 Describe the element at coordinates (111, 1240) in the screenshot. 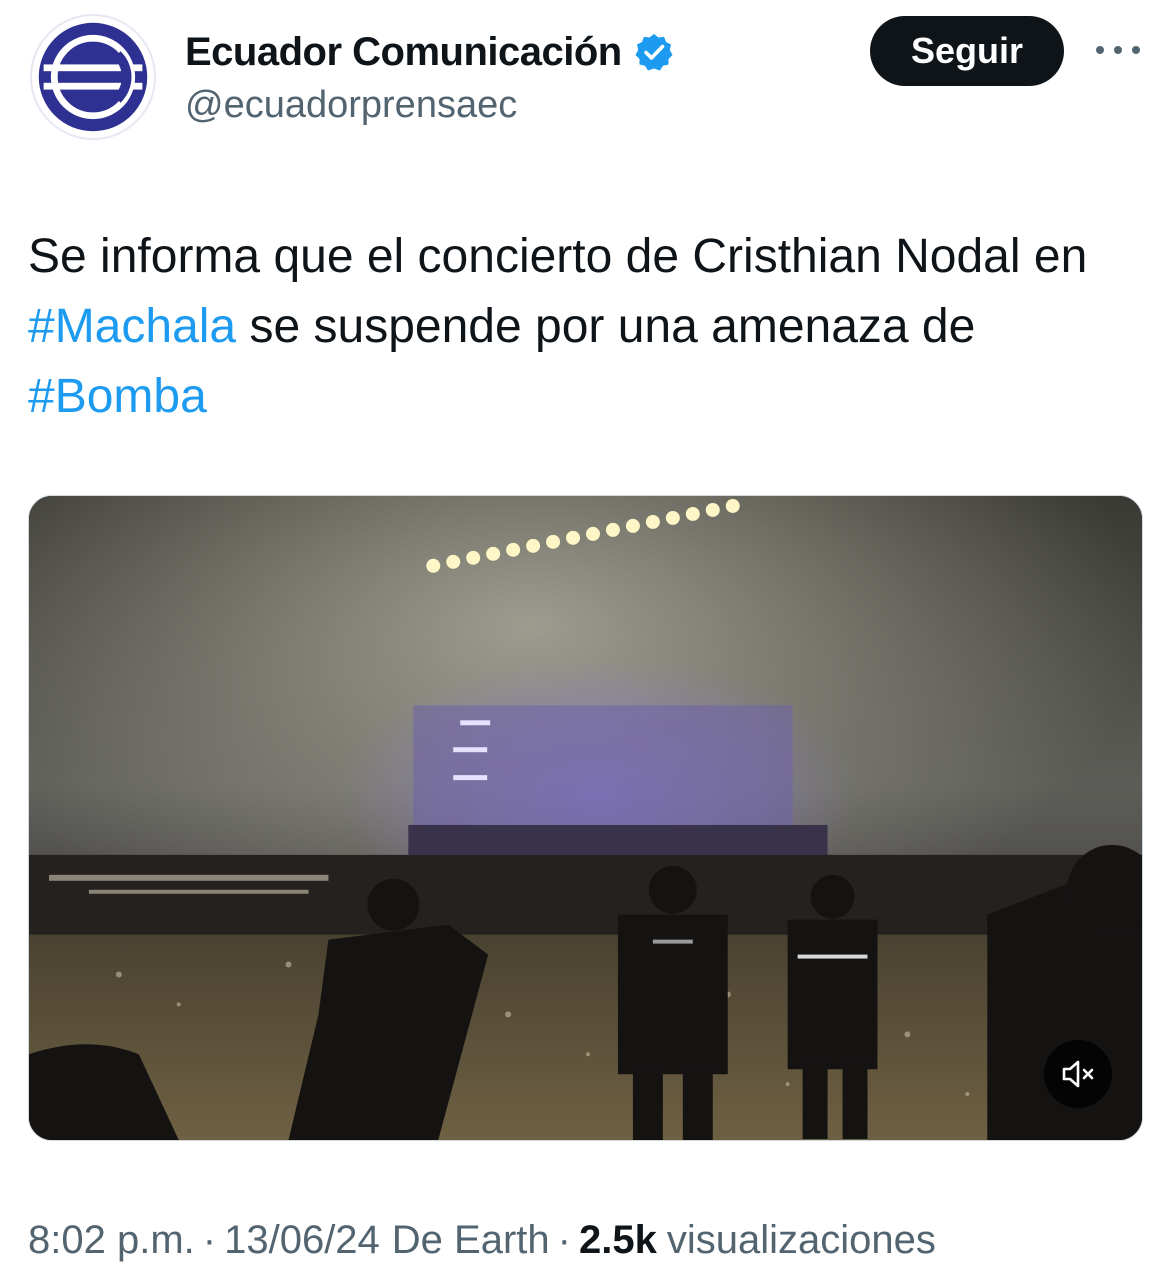

I see `tweet-time: 8:02 p.m.` at that location.